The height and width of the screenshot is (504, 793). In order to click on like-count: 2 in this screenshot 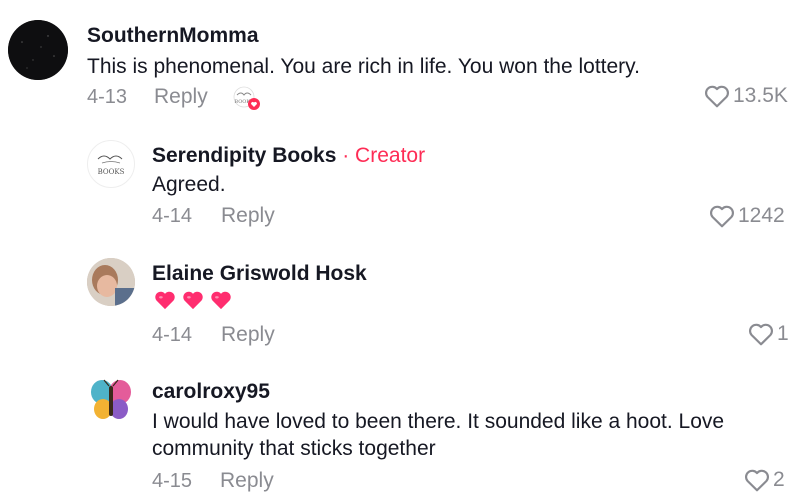, I will do `click(779, 479)`.